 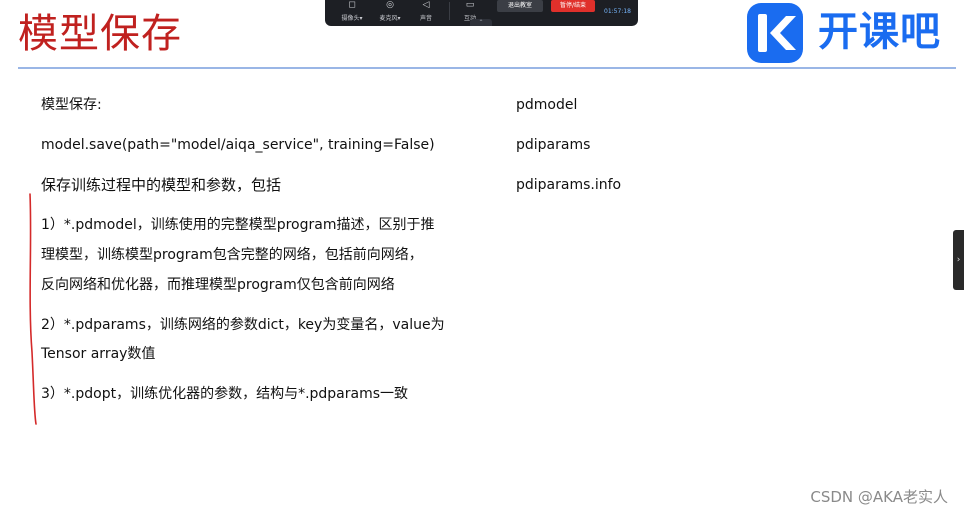 What do you see at coordinates (218, 285) in the screenshot?
I see `item1-line: 反向网络和优化器，而推理模型program仅包含前向网络` at bounding box center [218, 285].